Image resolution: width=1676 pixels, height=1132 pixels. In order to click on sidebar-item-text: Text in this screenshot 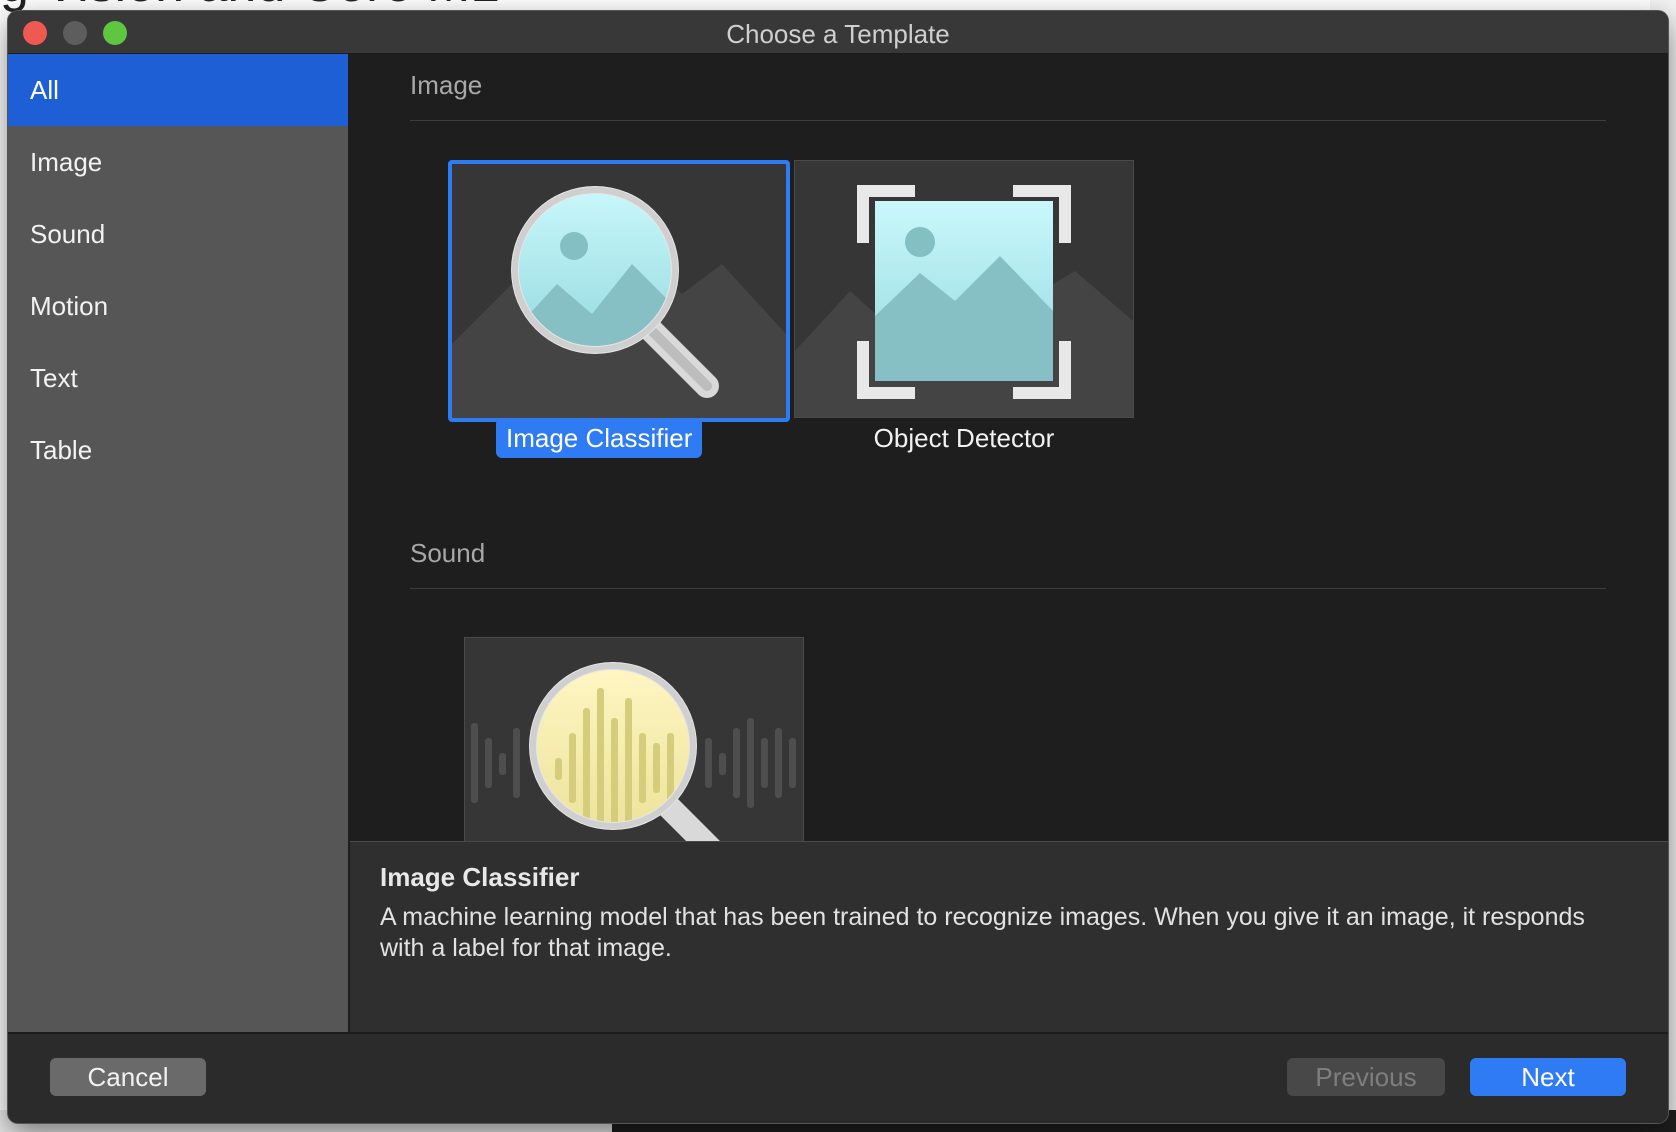, I will do `click(178, 378)`.